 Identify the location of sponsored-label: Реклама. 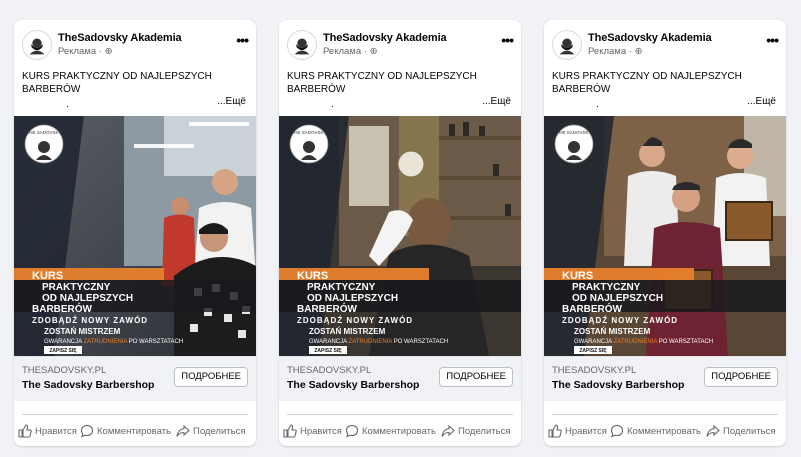
(342, 51).